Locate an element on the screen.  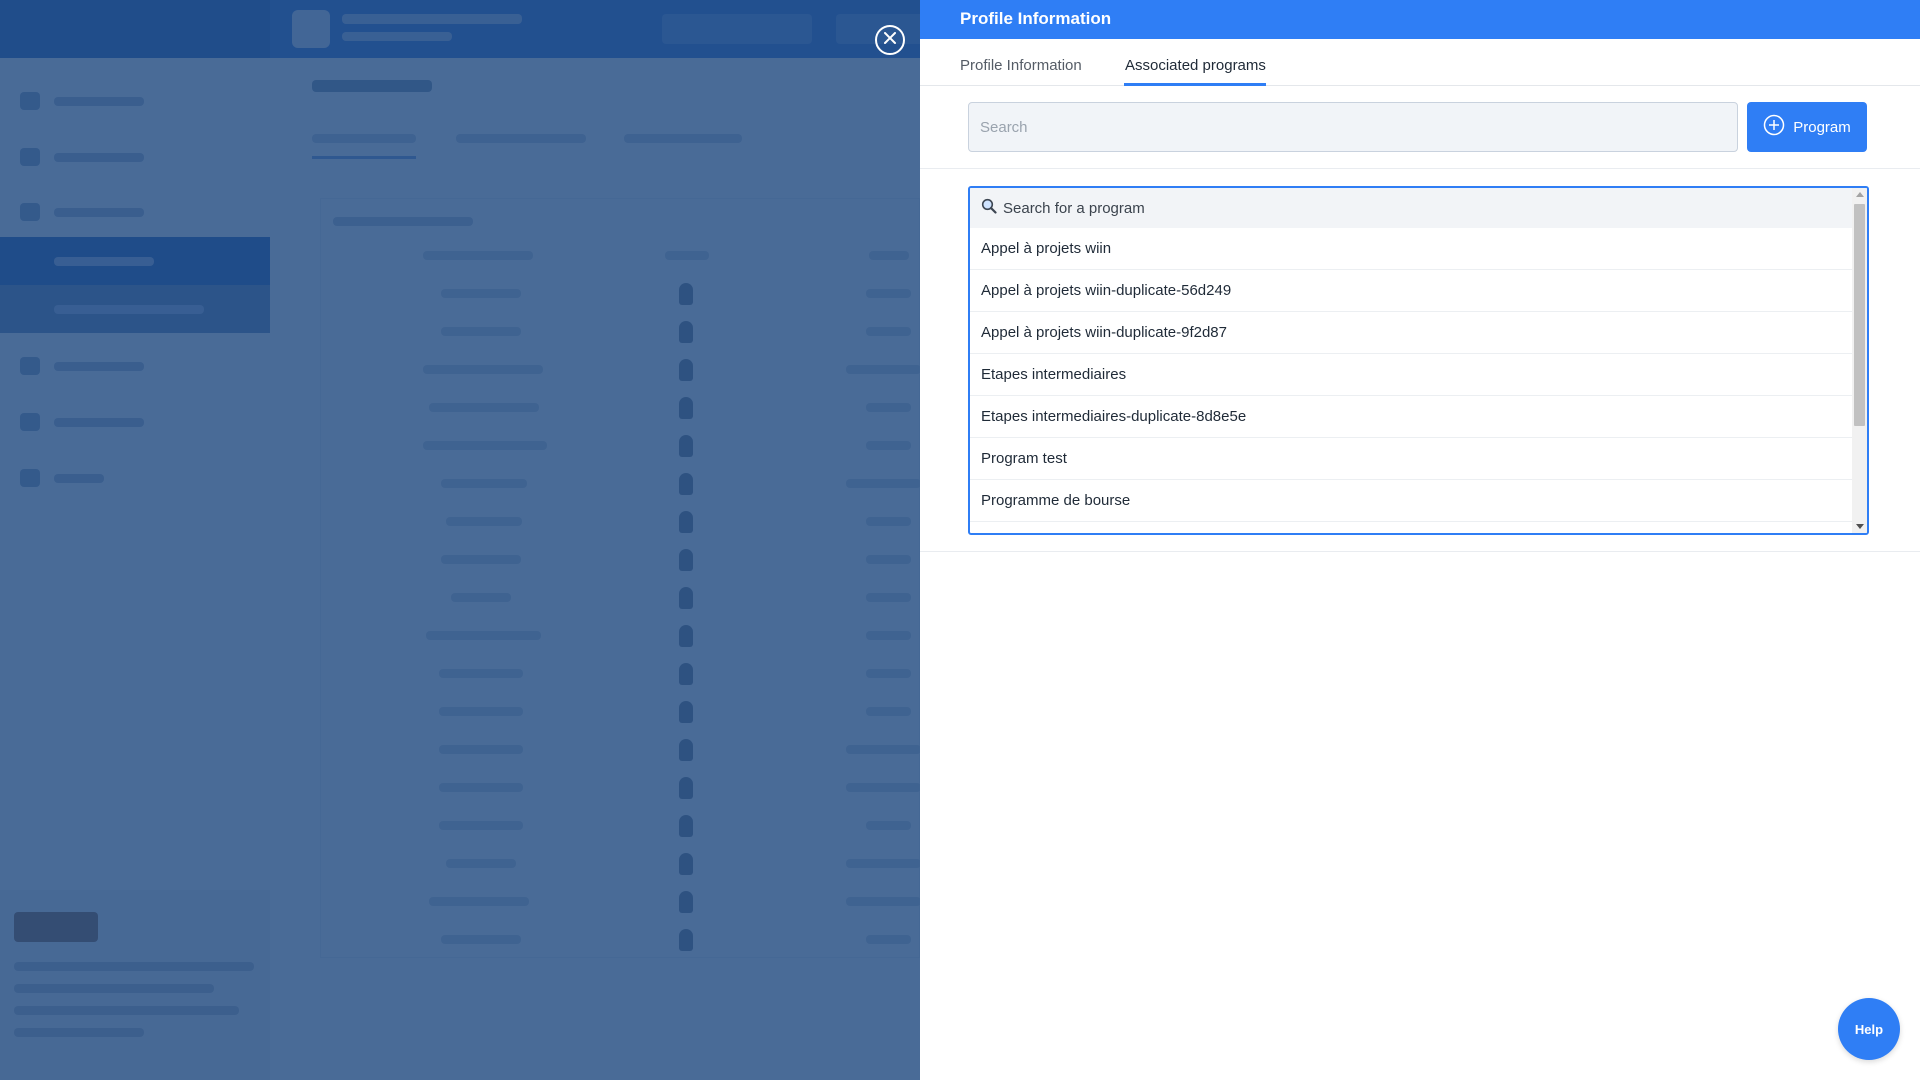
program-option: Etapes intermediaires is located at coordinates (1411, 375).